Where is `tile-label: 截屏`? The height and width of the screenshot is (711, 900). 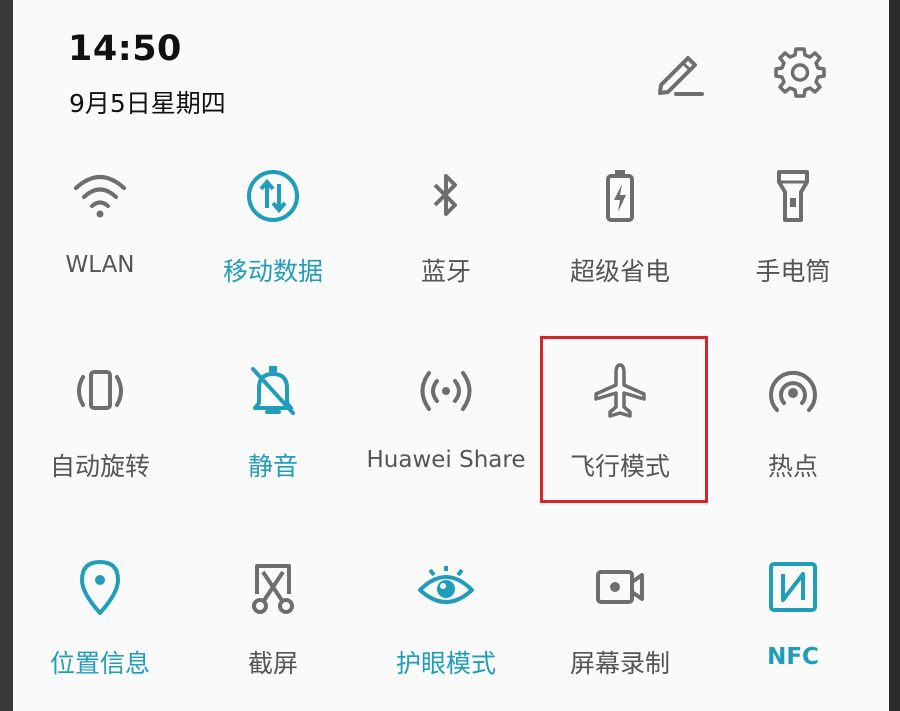
tile-label: 截屏 is located at coordinates (272, 663).